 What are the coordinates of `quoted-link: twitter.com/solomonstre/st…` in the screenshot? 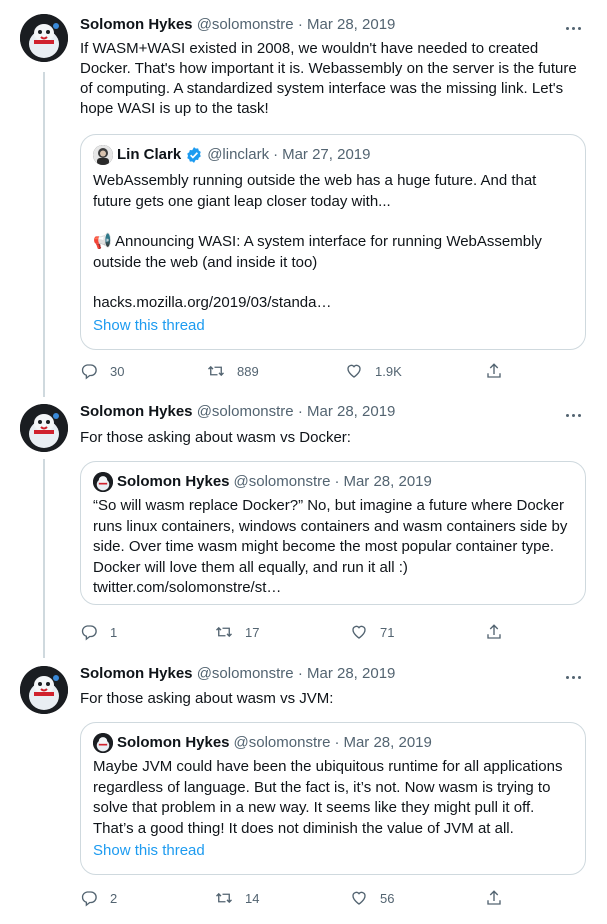 It's located at (334, 588).